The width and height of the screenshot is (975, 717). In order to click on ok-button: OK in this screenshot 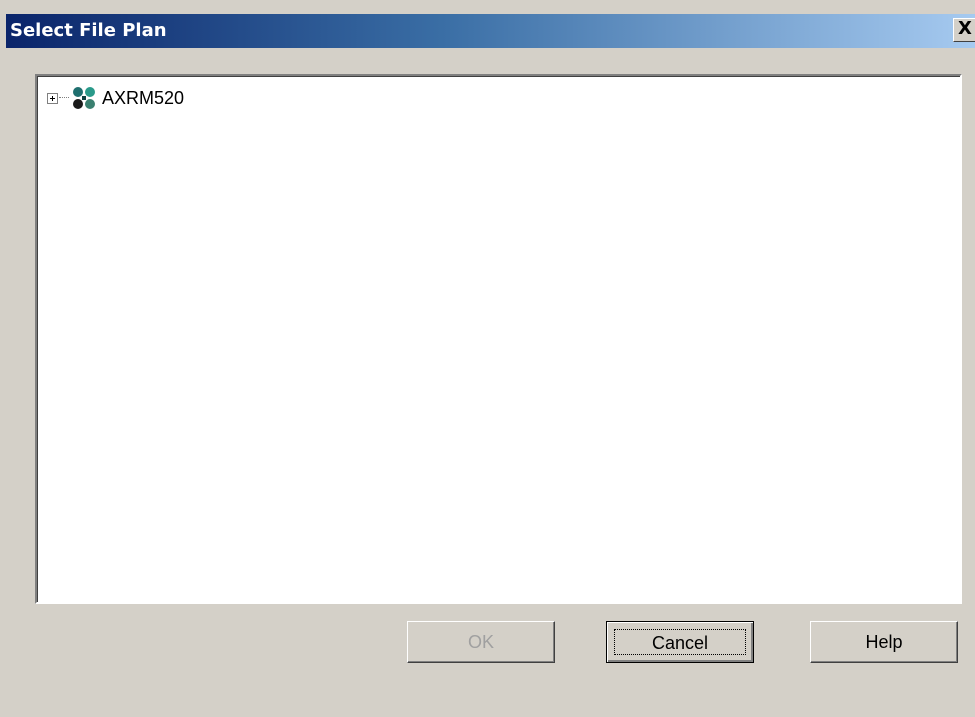, I will do `click(481, 642)`.